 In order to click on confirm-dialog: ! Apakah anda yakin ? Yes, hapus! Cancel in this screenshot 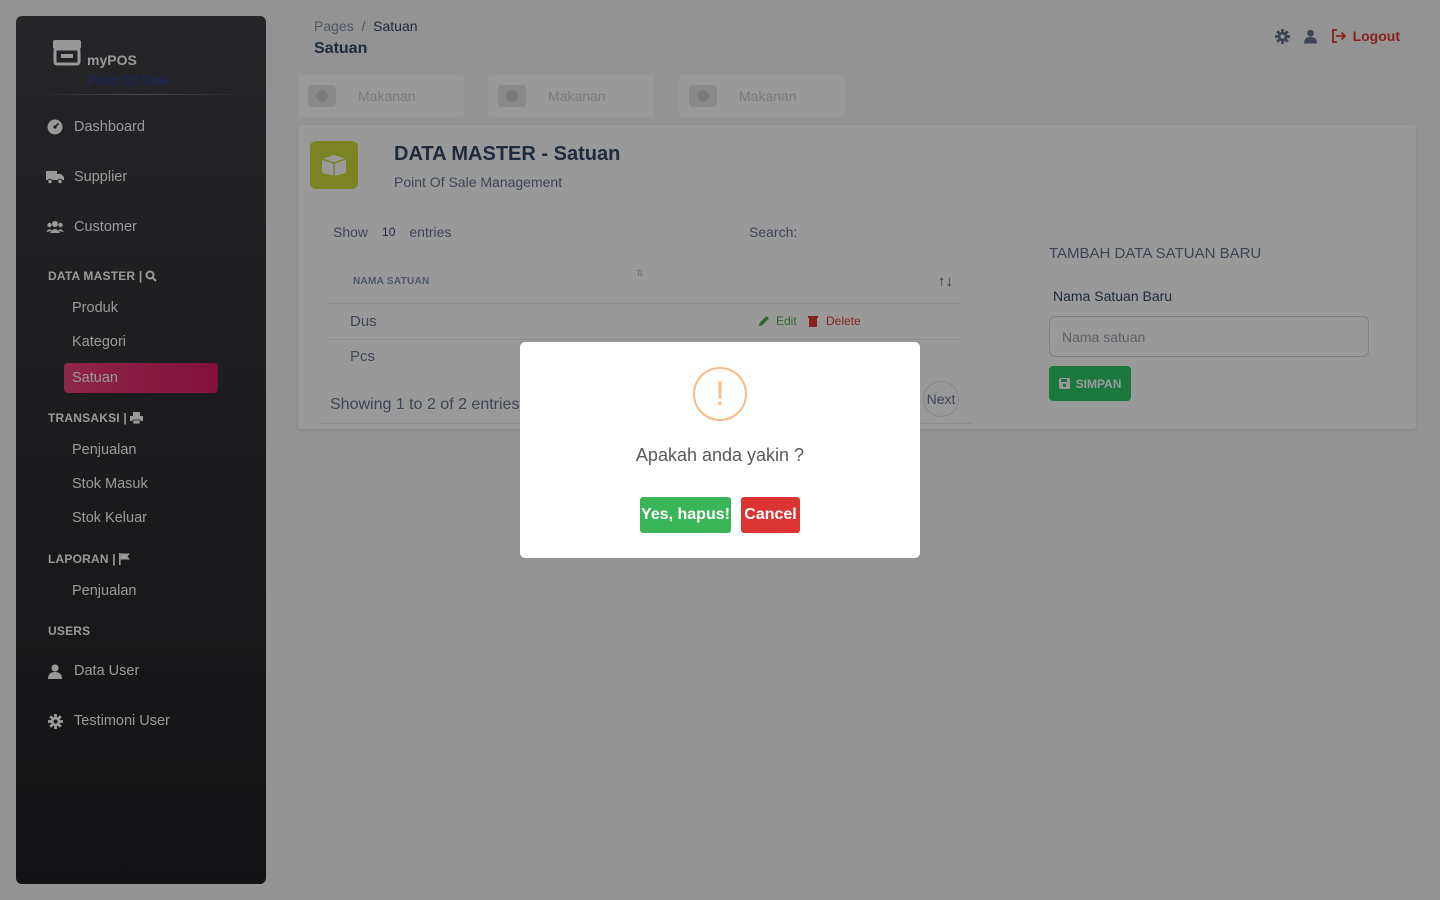, I will do `click(720, 450)`.